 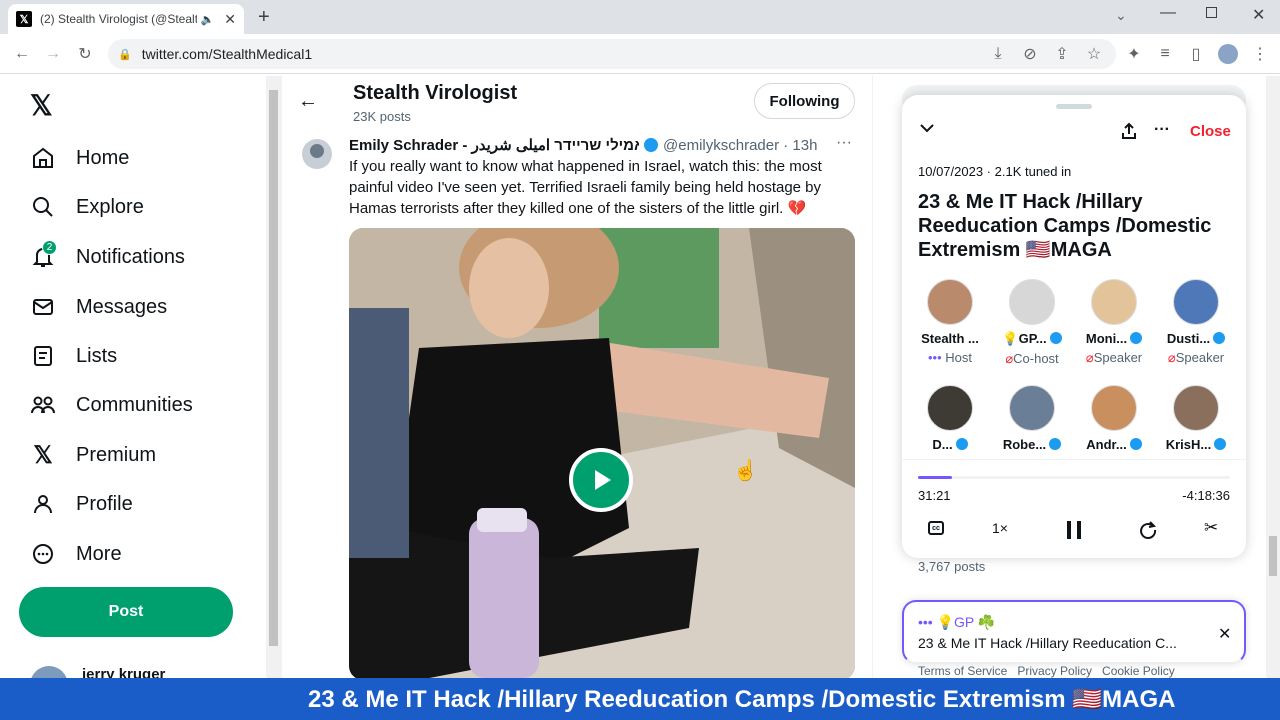 What do you see at coordinates (126, 19) in the screenshot?
I see `browser-tab: 𝕏 (2) Stealth Virologist (@Stealth 🔈 ✕` at bounding box center [126, 19].